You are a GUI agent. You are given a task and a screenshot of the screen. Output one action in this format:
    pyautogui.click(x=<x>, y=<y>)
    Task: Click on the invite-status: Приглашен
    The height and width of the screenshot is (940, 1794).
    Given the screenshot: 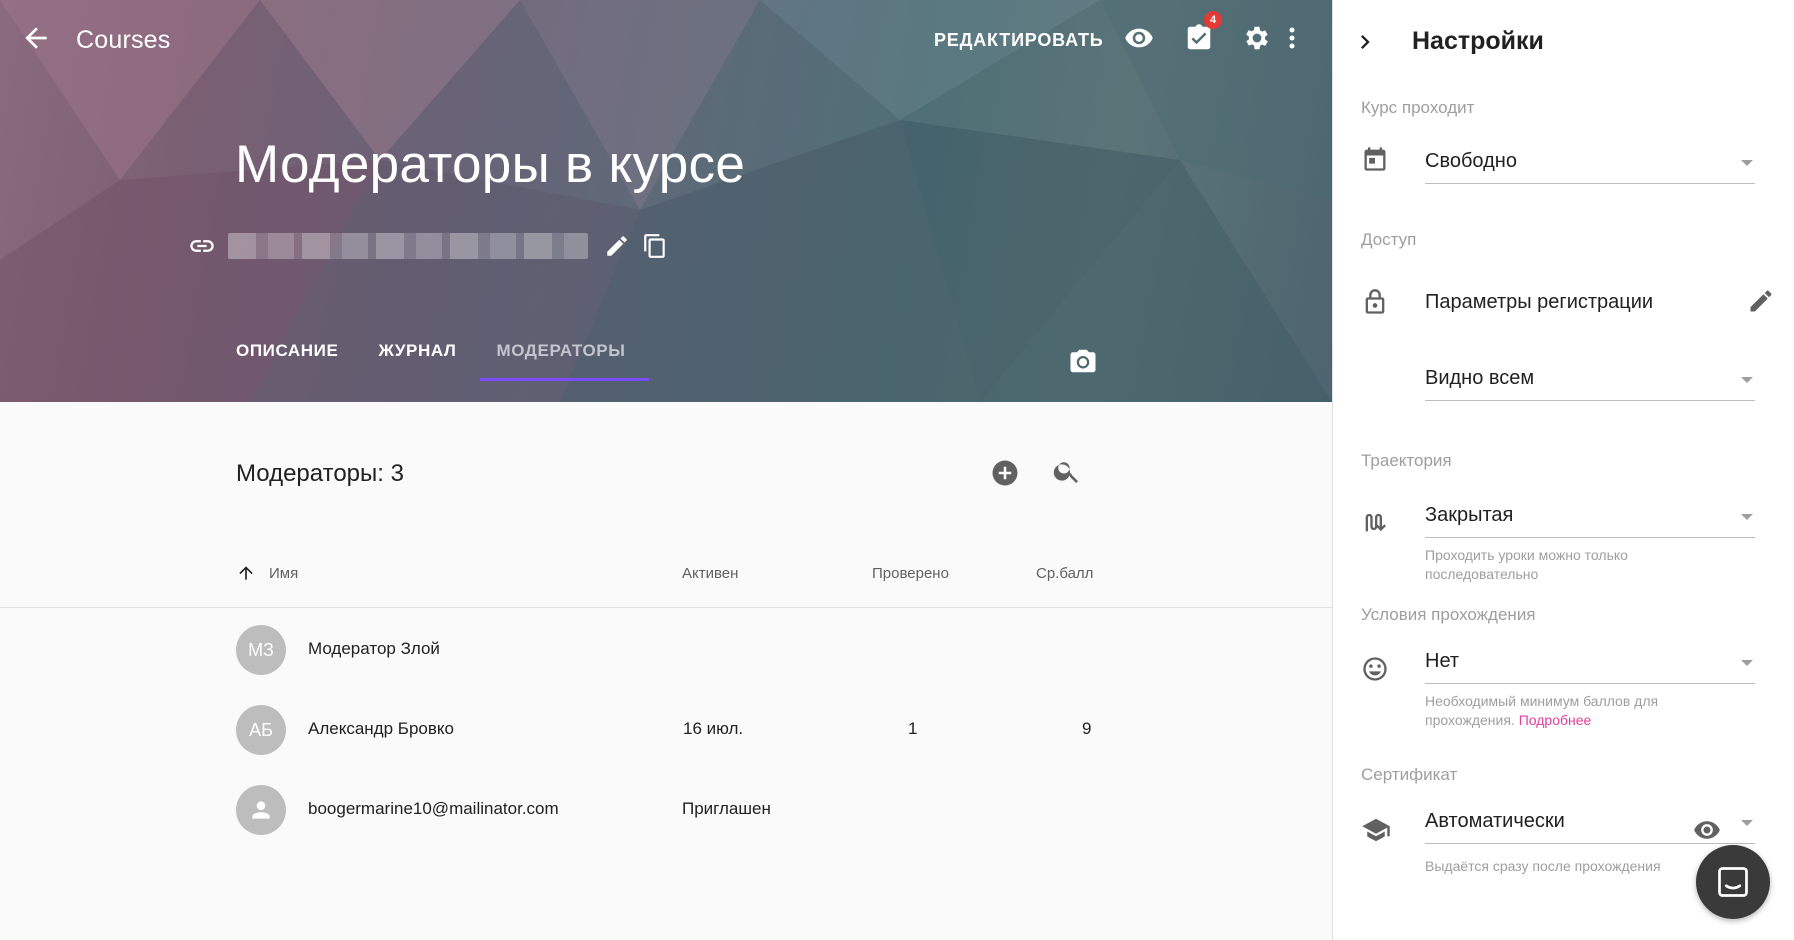 What is the action you would take?
    pyautogui.click(x=726, y=808)
    